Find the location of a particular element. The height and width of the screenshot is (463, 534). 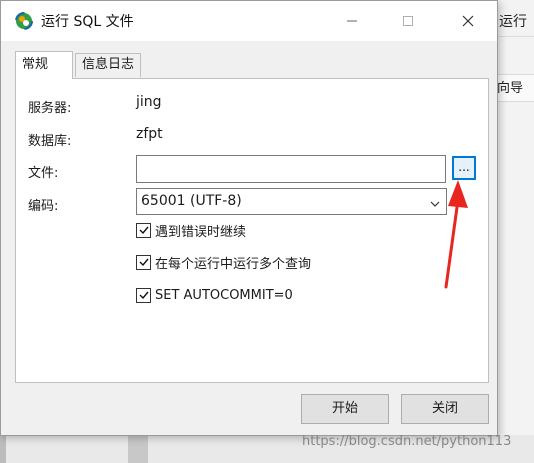

start-button: 开始 is located at coordinates (345, 409).